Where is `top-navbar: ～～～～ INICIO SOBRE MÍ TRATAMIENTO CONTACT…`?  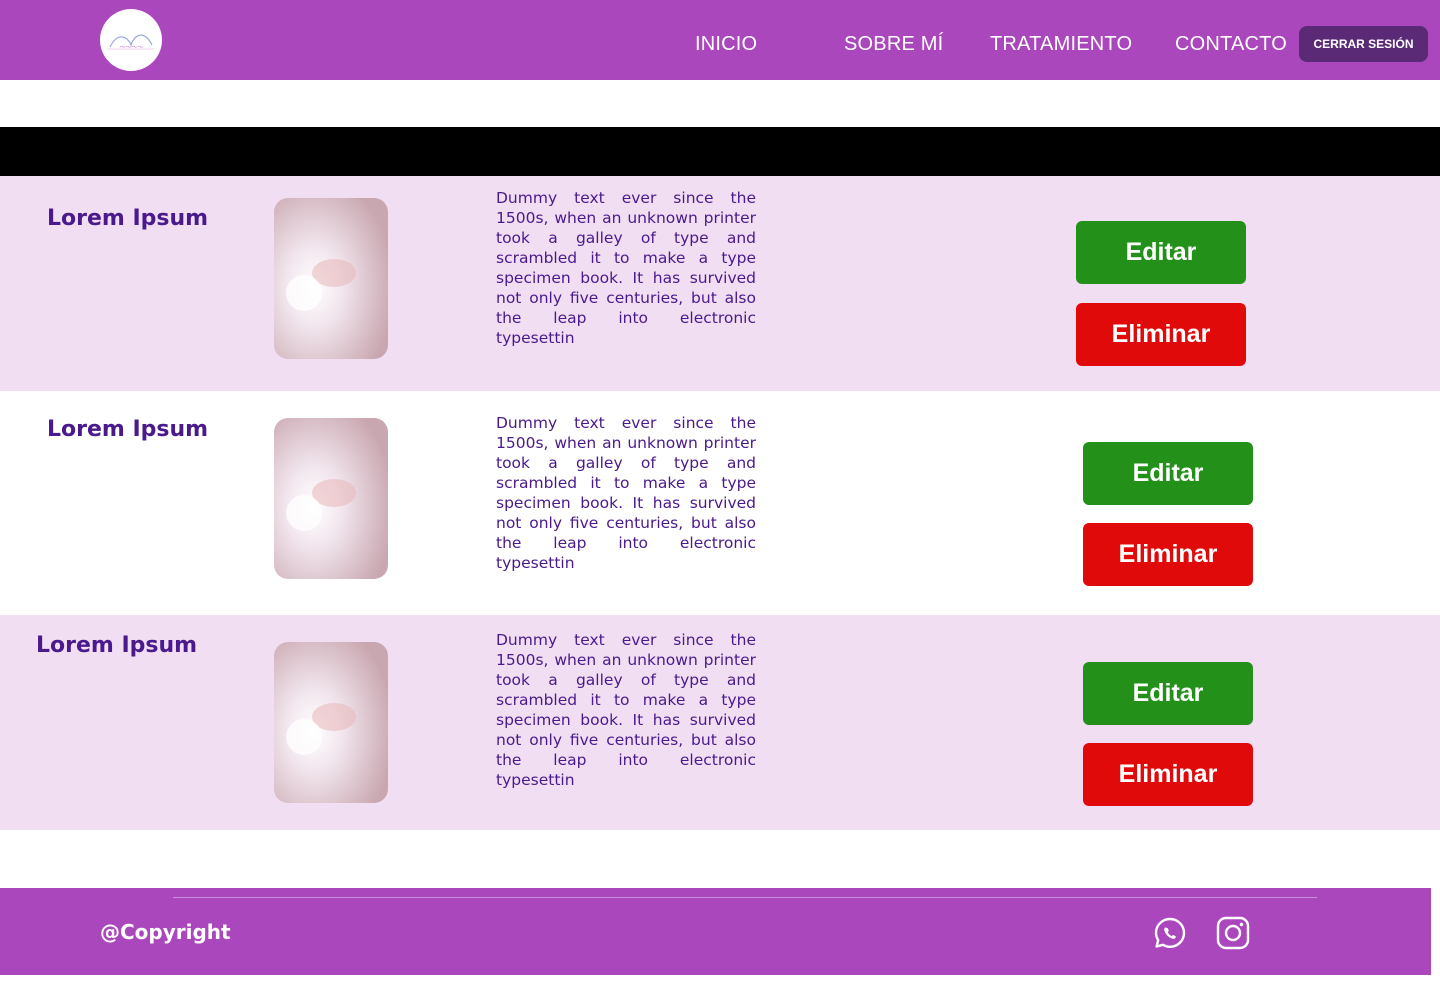
top-navbar: ～～～～ INICIO SOBRE MÍ TRATAMIENTO CONTACT… is located at coordinates (720, 40).